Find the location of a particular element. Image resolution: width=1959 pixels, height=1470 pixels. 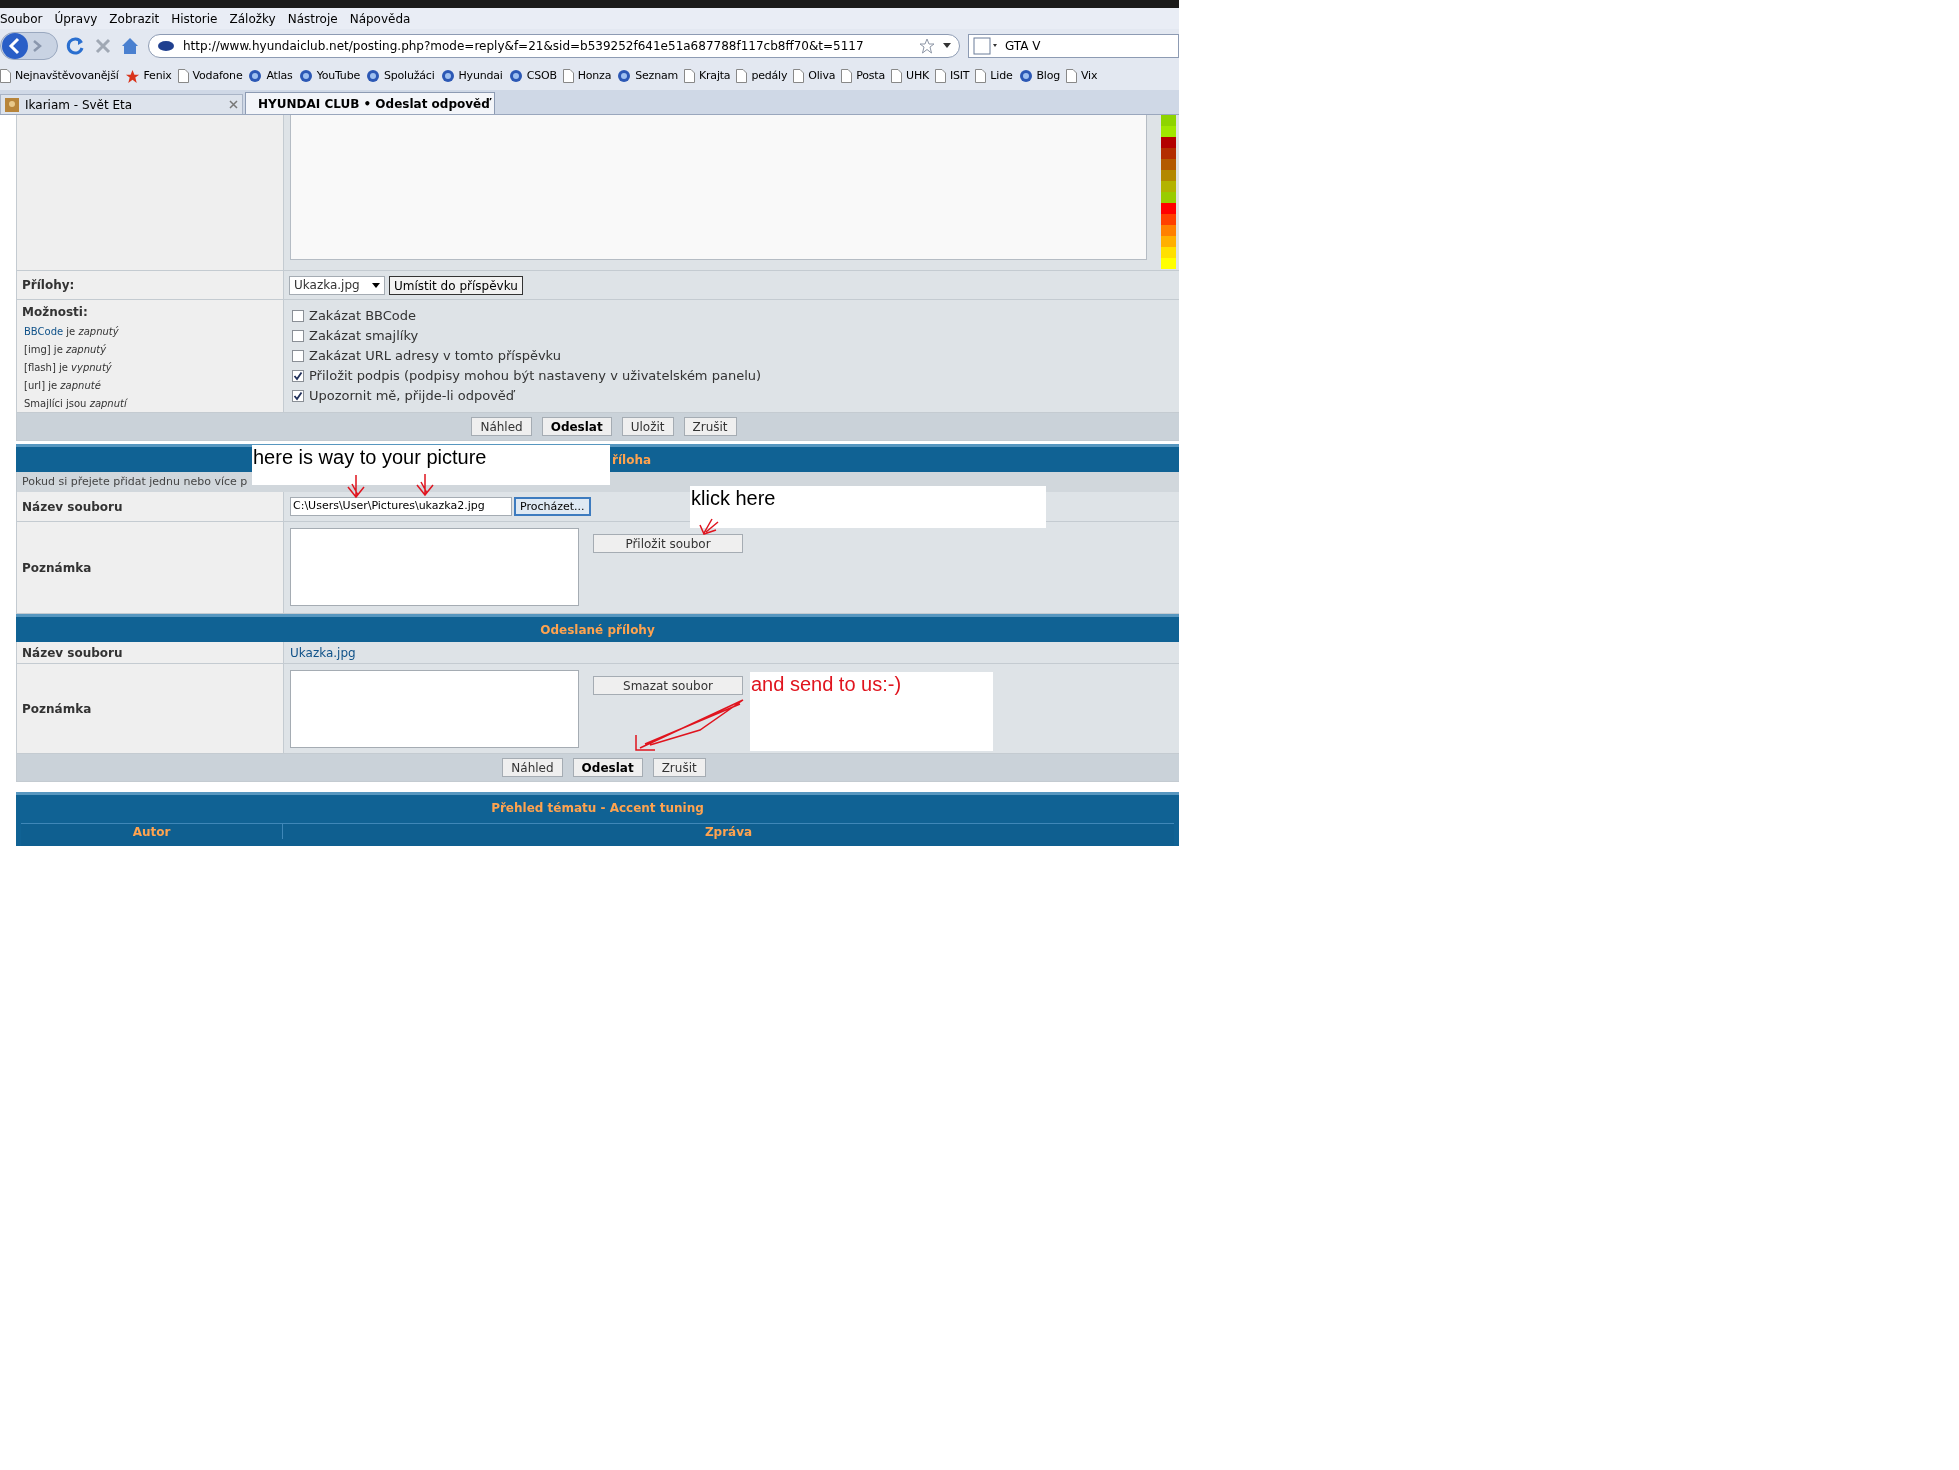

bookmark-item: Vodafone is located at coordinates (210, 76).